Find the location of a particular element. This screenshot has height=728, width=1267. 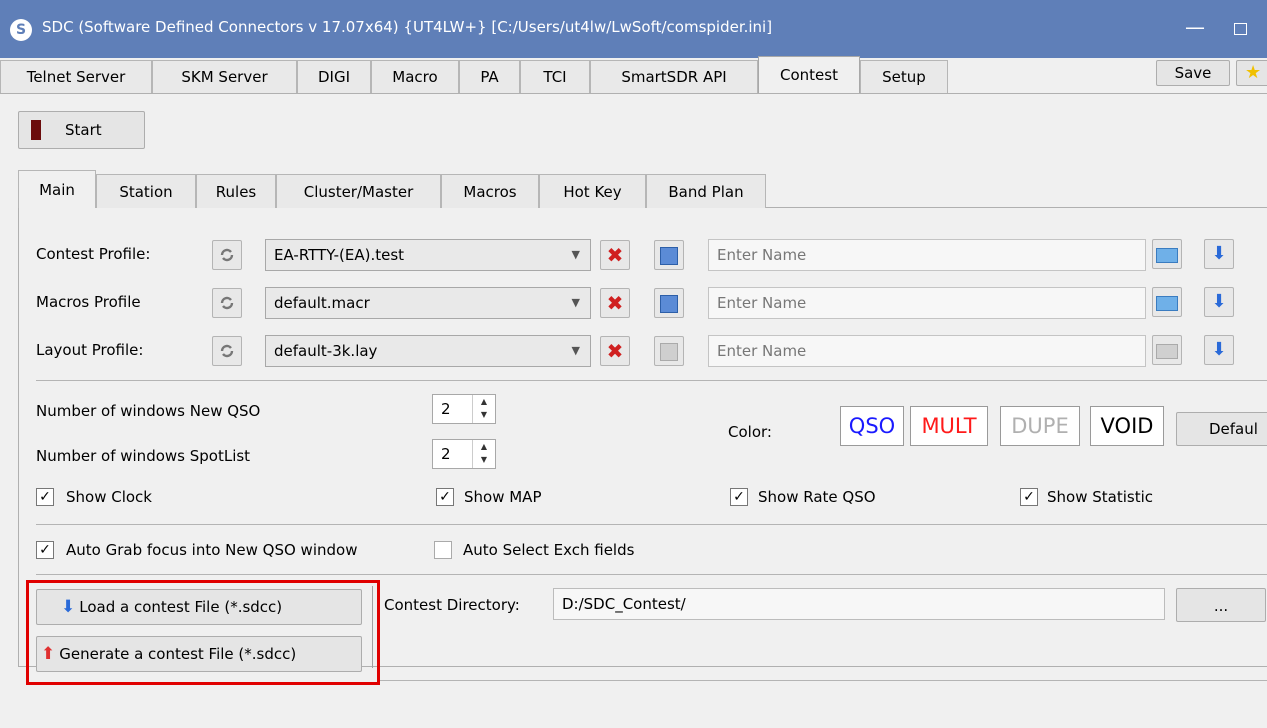

auto-grab-checkbox: ✓ is located at coordinates (45, 550).